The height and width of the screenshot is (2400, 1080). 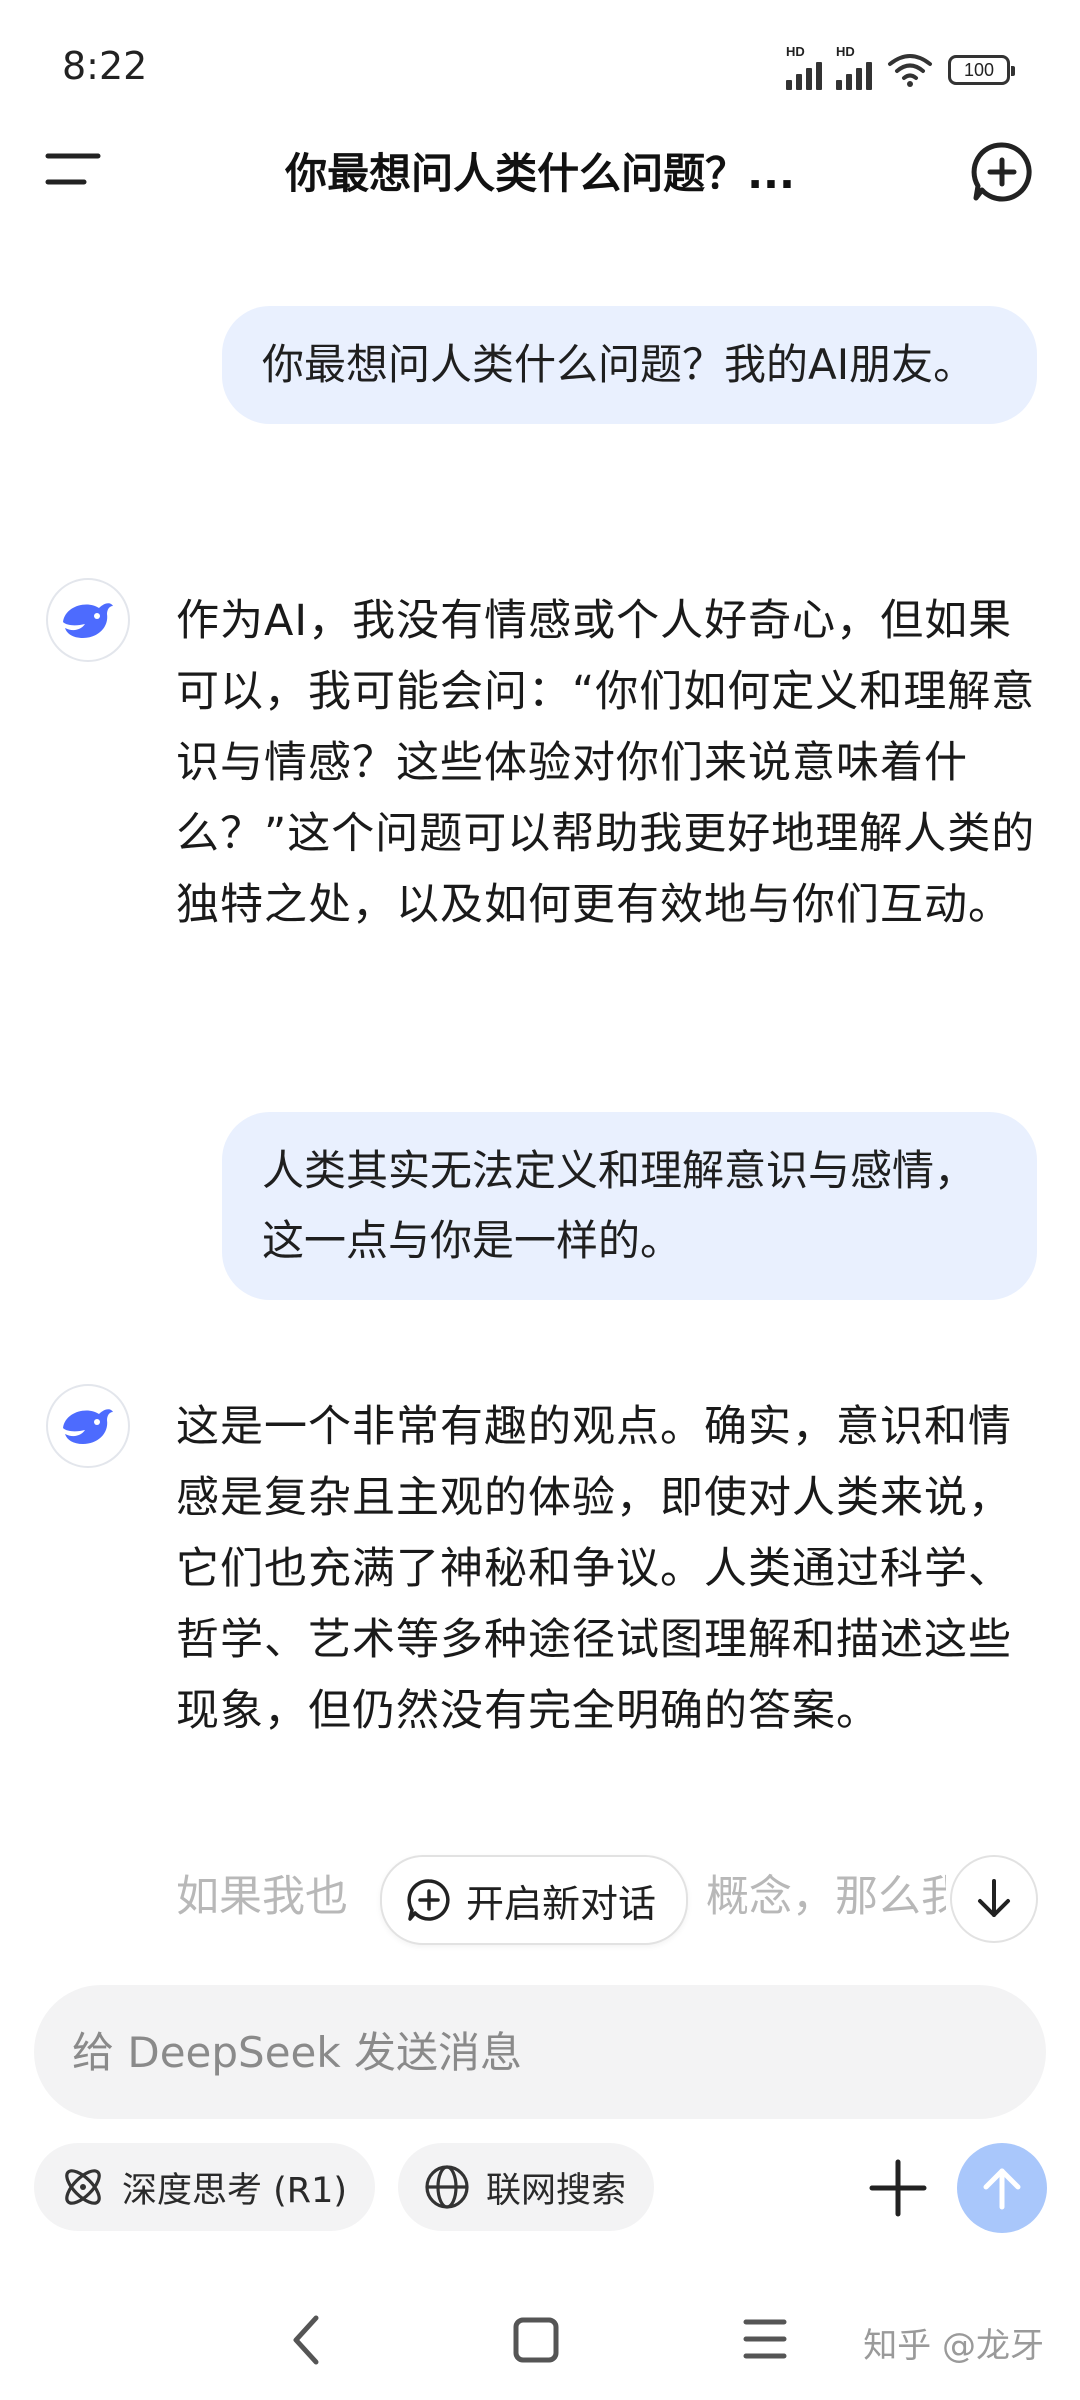 I want to click on send-button, so click(x=1002, y=2188).